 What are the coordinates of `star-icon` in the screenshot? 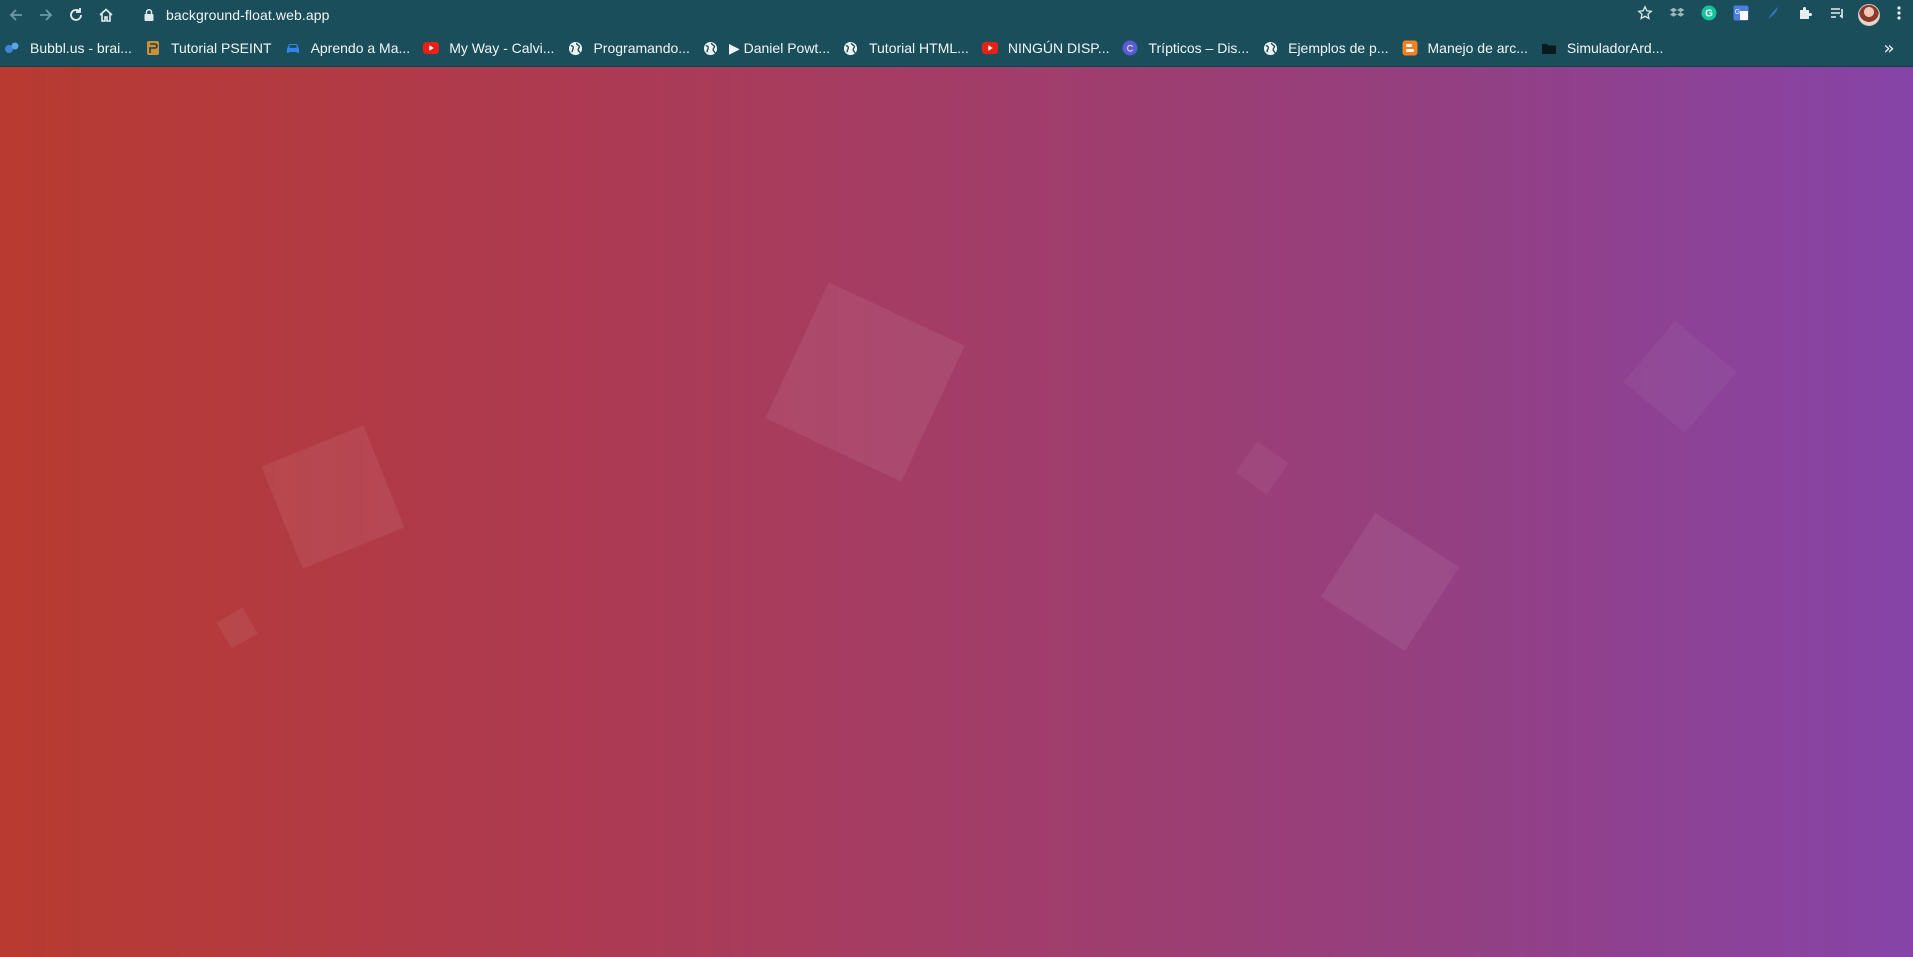 It's located at (1645, 15).